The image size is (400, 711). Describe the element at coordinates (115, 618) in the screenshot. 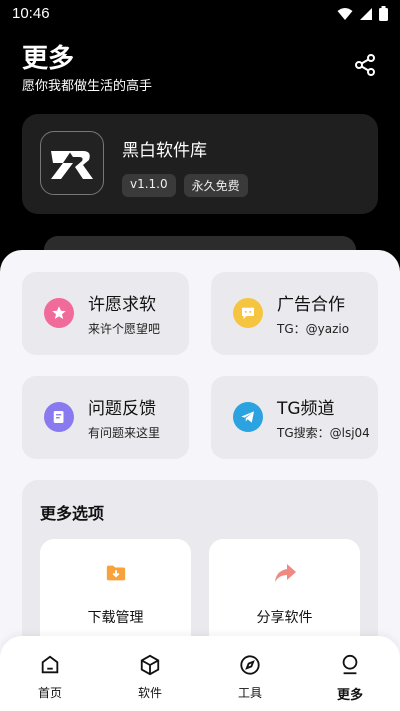

I see `option-label: 下载管理` at that location.